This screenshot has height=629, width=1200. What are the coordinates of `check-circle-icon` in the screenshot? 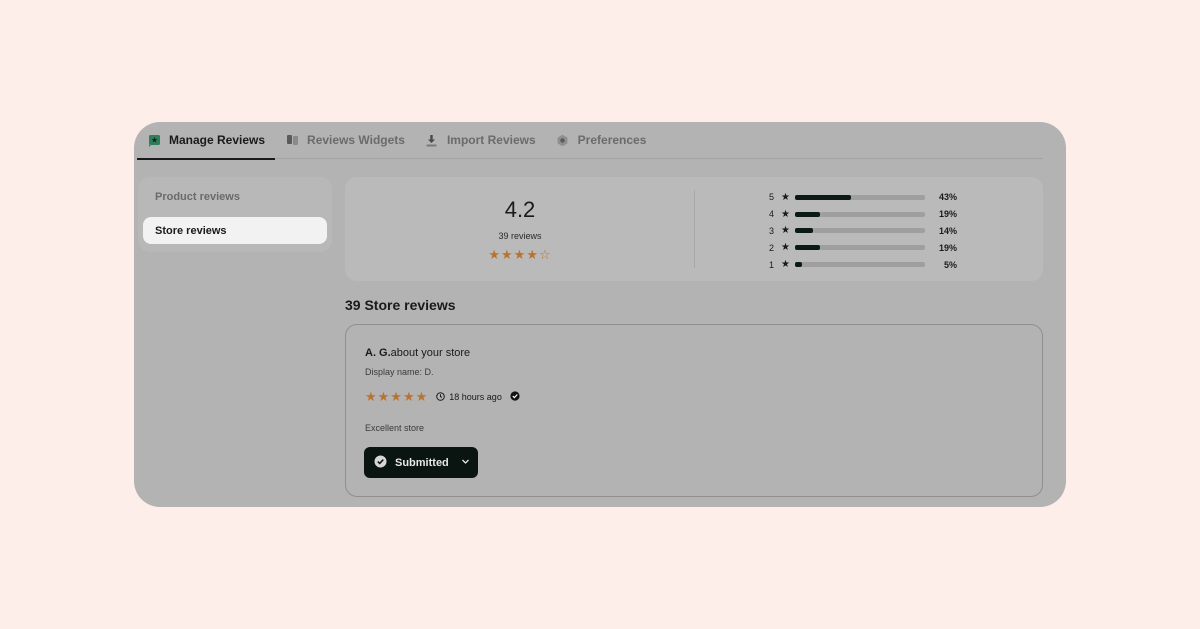 It's located at (380, 463).